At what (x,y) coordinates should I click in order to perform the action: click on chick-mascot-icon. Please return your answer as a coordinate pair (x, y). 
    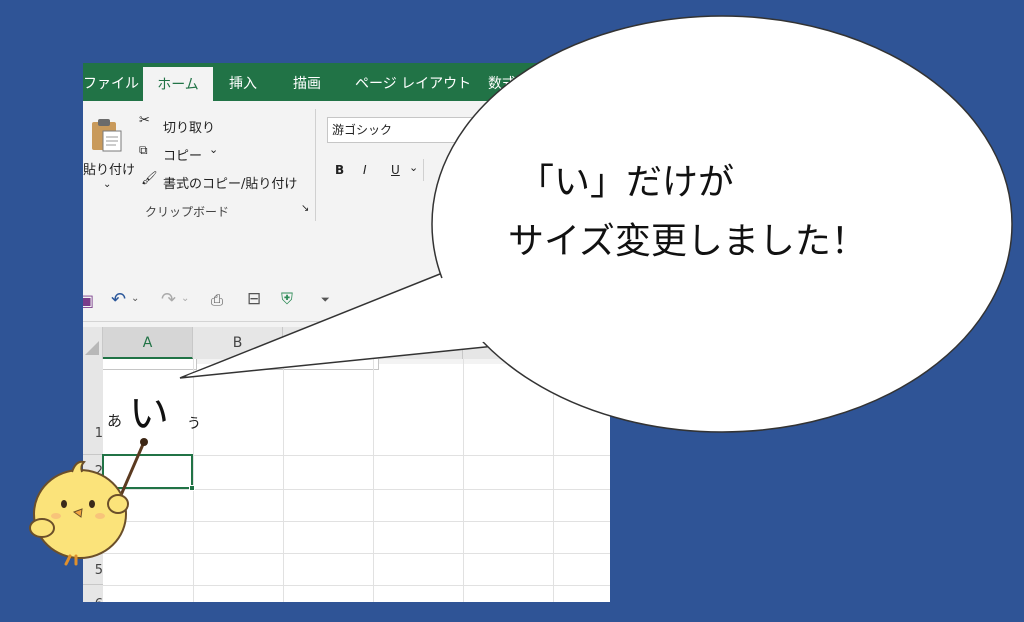
    Looking at the image, I should click on (88, 502).